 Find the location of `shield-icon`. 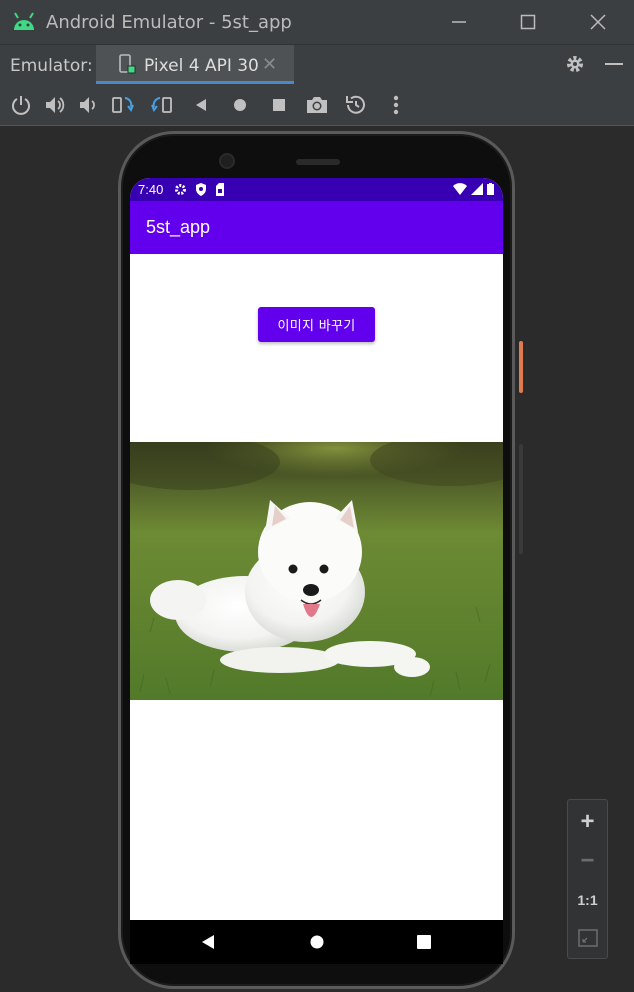

shield-icon is located at coordinates (201, 191).